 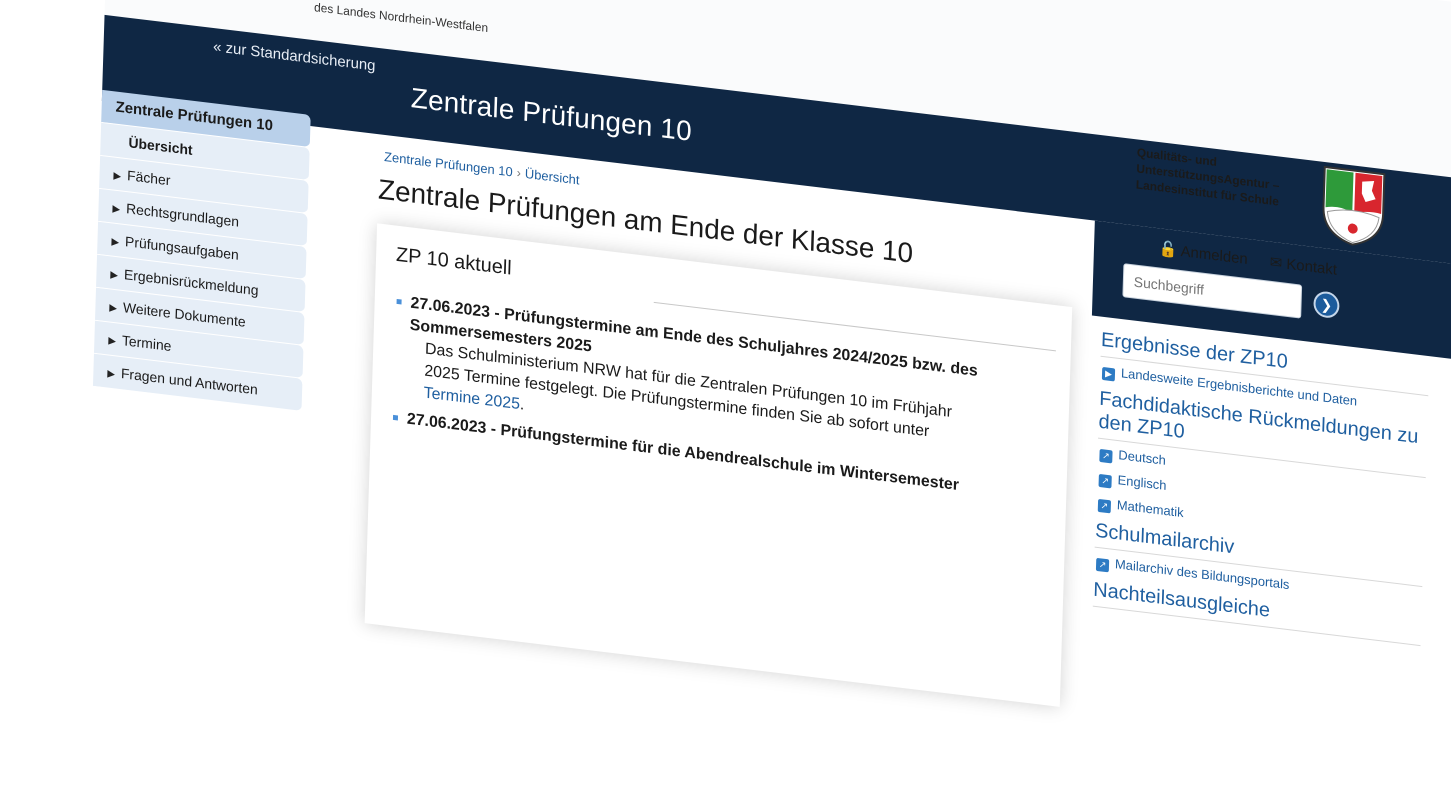 What do you see at coordinates (448, 164) in the screenshot?
I see `breadcrumb-link-zentrale-pruefungen-10: Zentrale Prüfungen 10` at bounding box center [448, 164].